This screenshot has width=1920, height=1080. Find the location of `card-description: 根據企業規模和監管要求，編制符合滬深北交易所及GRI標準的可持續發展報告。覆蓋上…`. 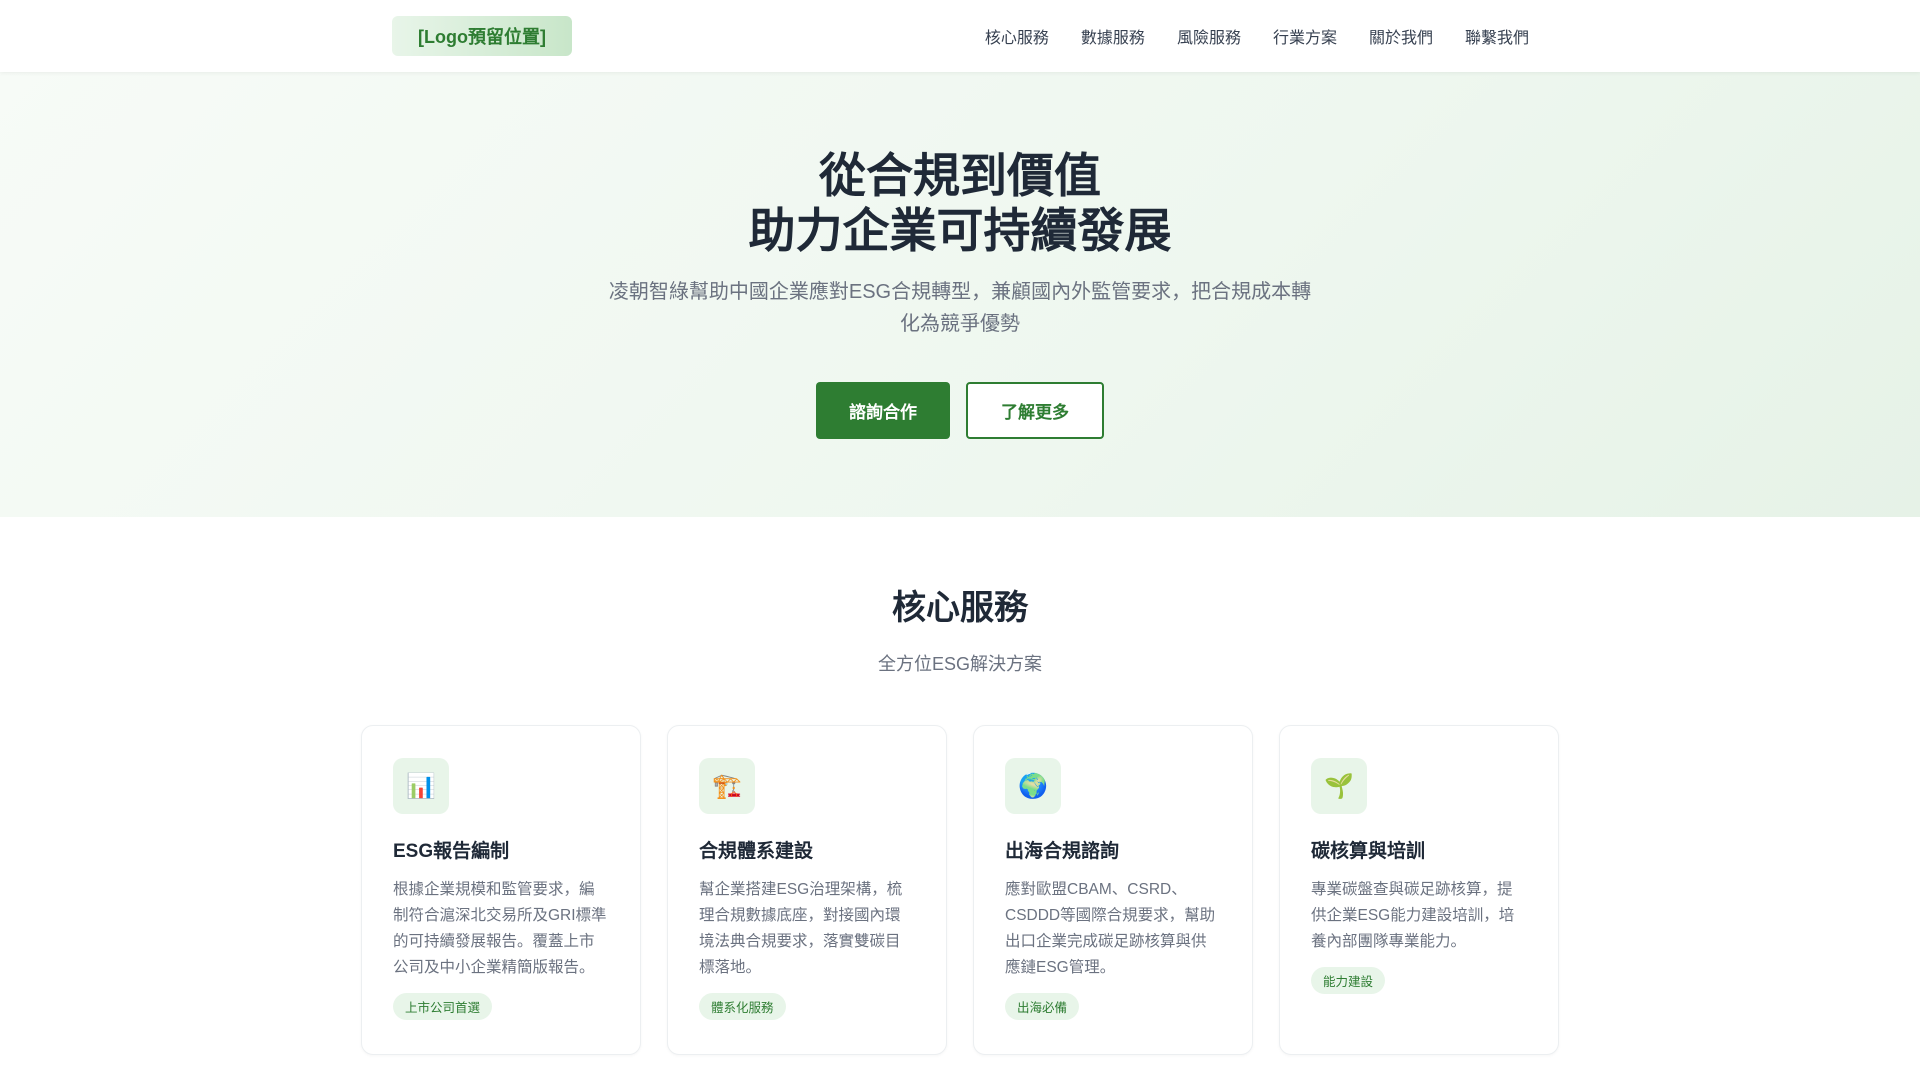

card-description: 根據企業規模和監管要求，編制符合滬深北交易所及GRI標準的可持續發展報告。覆蓋上… is located at coordinates (500, 928).